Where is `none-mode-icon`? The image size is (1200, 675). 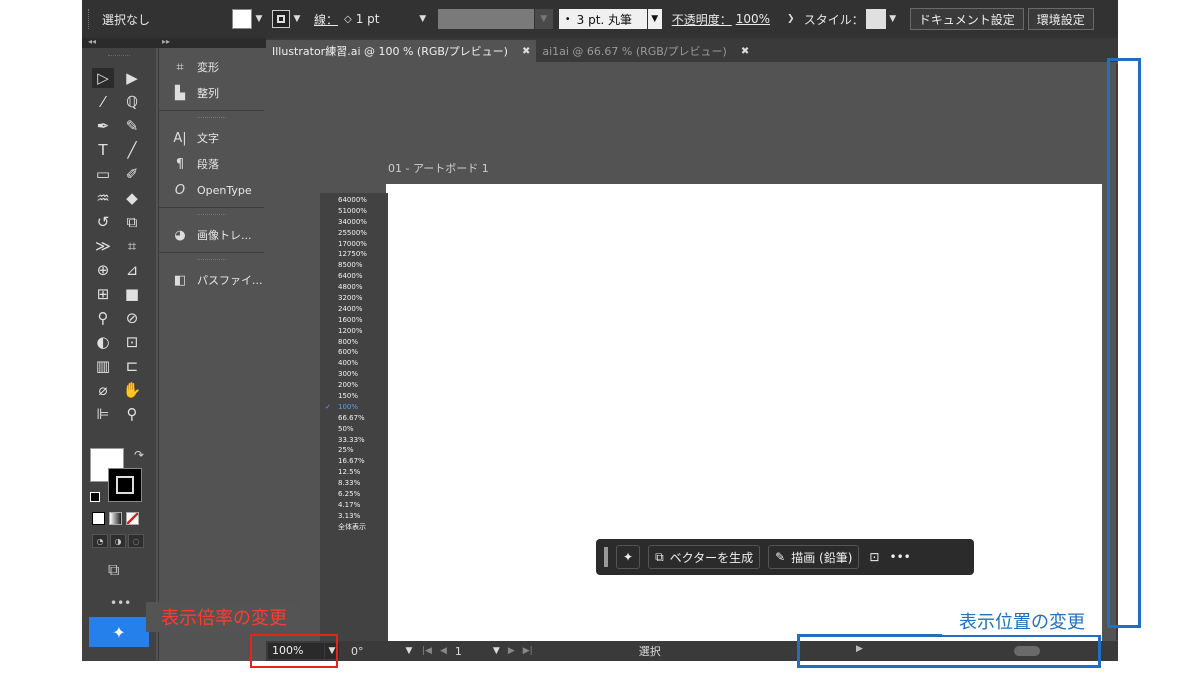
none-mode-icon is located at coordinates (132, 518).